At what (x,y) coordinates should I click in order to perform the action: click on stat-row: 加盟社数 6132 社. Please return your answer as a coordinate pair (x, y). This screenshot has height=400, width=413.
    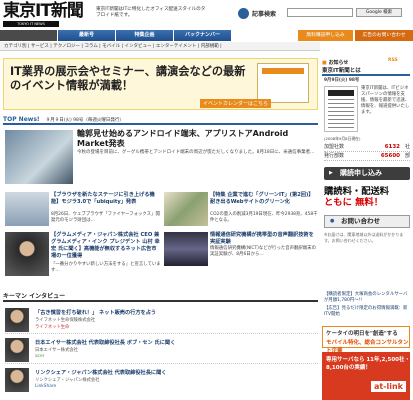
    Looking at the image, I should click on (367, 147).